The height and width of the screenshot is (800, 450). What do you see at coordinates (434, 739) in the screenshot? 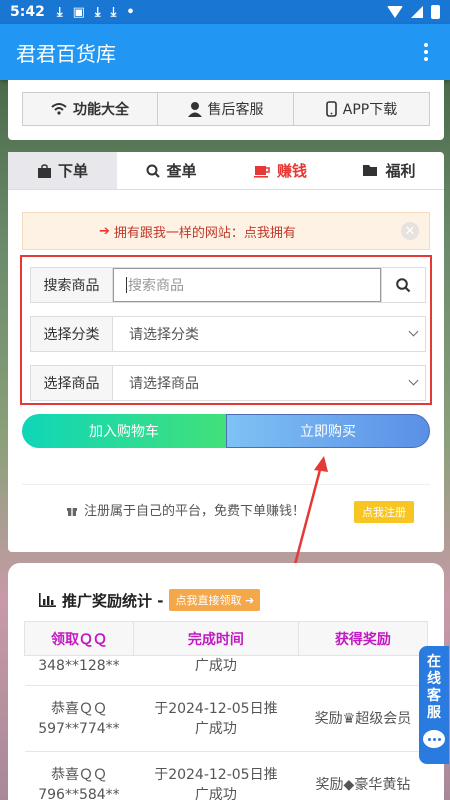
I see `chat-icon` at bounding box center [434, 739].